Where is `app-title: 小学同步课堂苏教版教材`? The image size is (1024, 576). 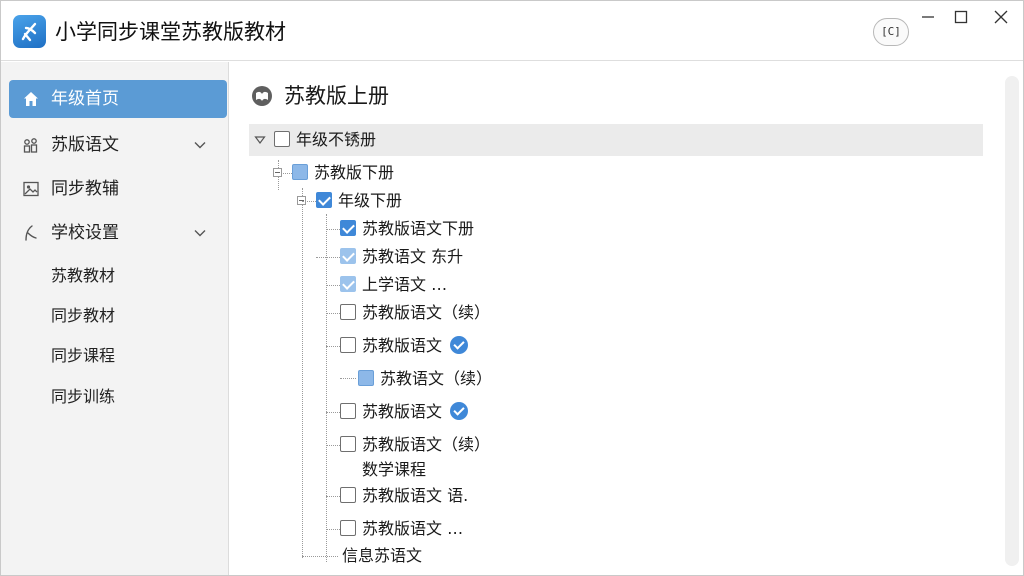
app-title: 小学同步课堂苏教版教材 is located at coordinates (170, 32).